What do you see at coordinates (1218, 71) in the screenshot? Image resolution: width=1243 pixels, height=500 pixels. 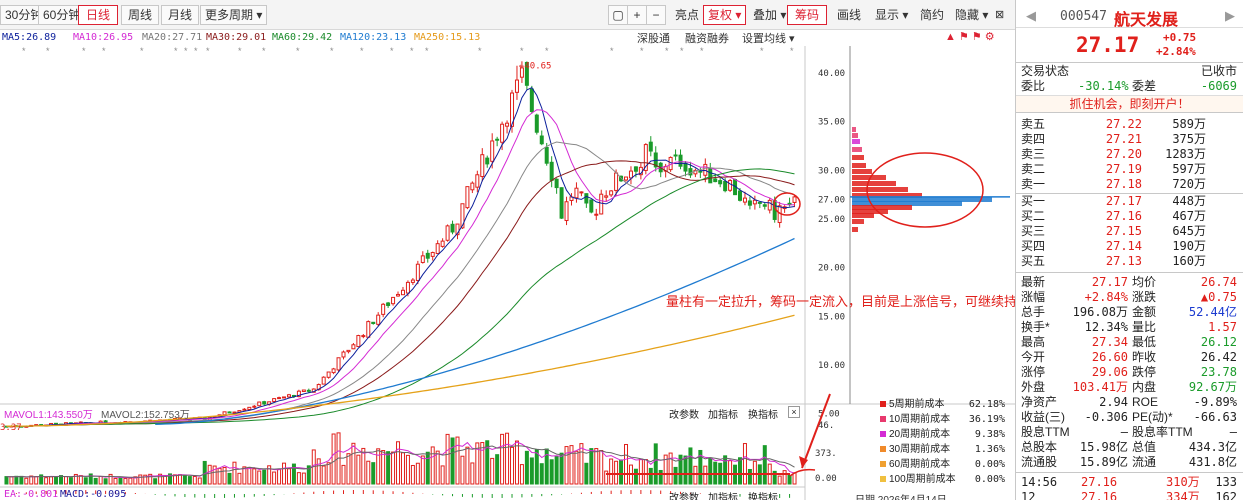 I see `status-value: 已收市` at bounding box center [1218, 71].